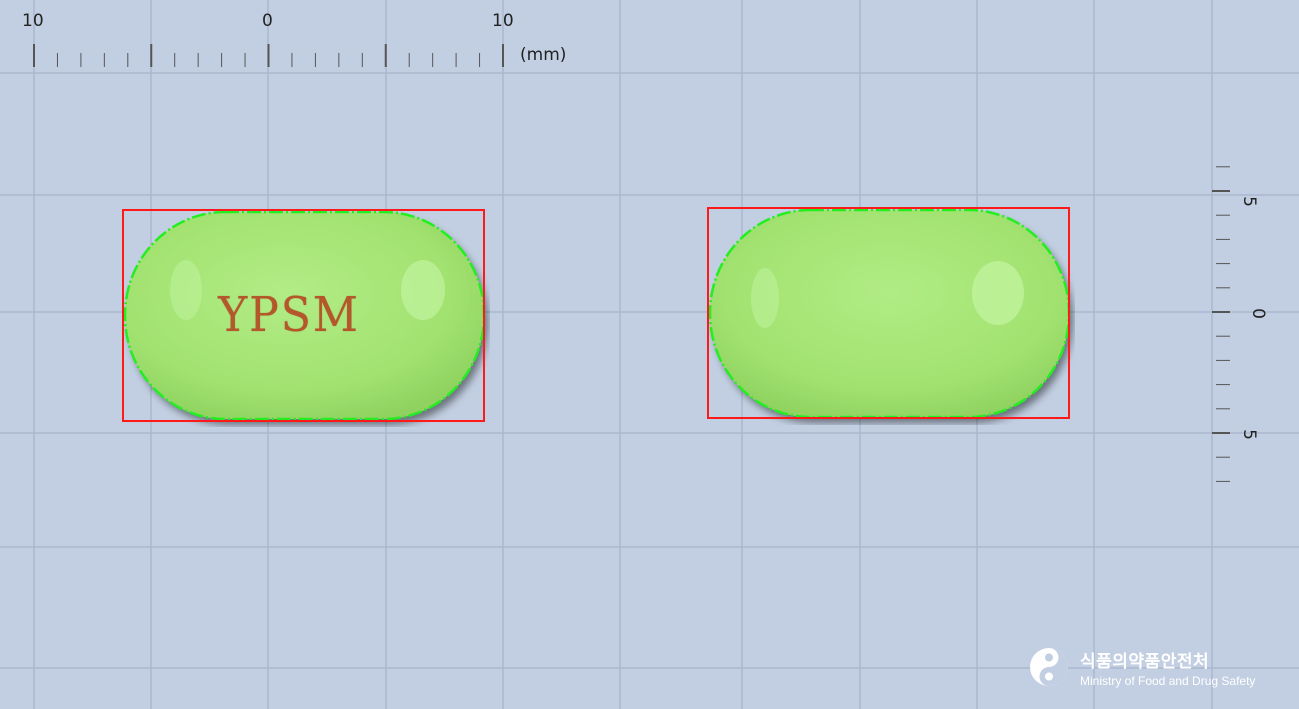 This screenshot has height=709, width=1299. What do you see at coordinates (1168, 680) in the screenshot?
I see `logo-english-name: Ministry of Food and Drug Safety` at bounding box center [1168, 680].